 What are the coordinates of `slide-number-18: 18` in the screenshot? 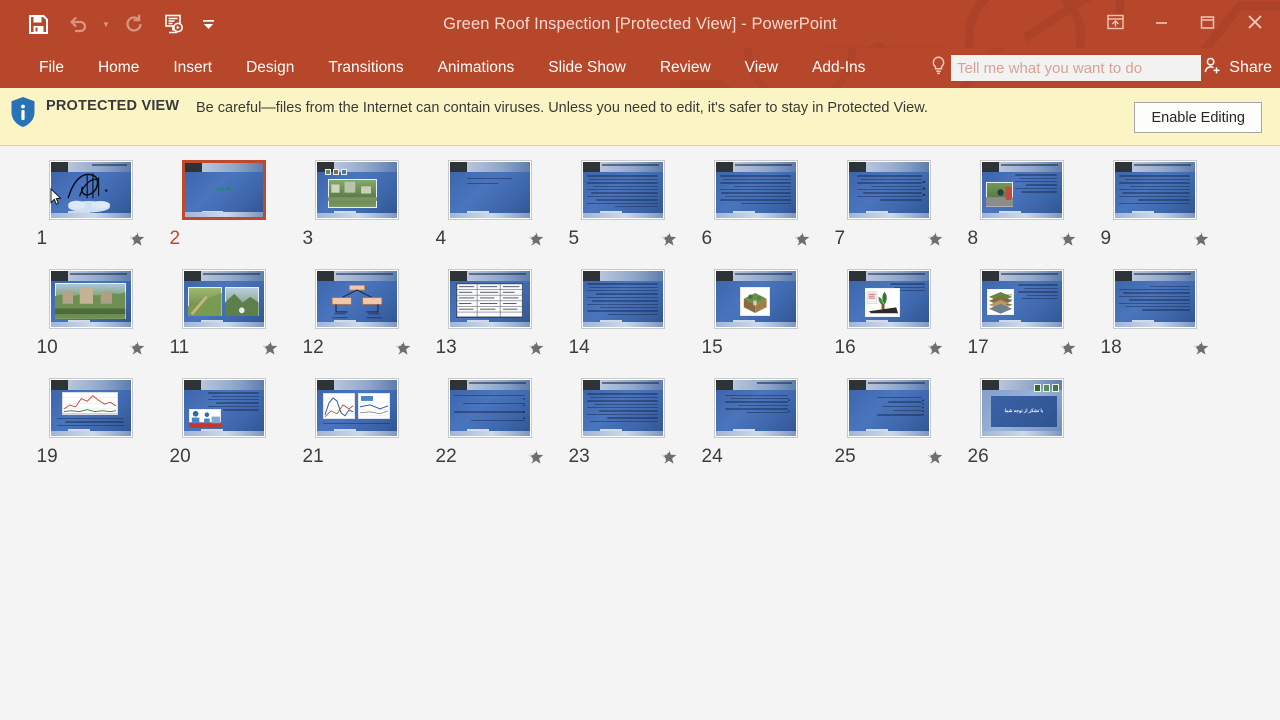 It's located at (1111, 347).